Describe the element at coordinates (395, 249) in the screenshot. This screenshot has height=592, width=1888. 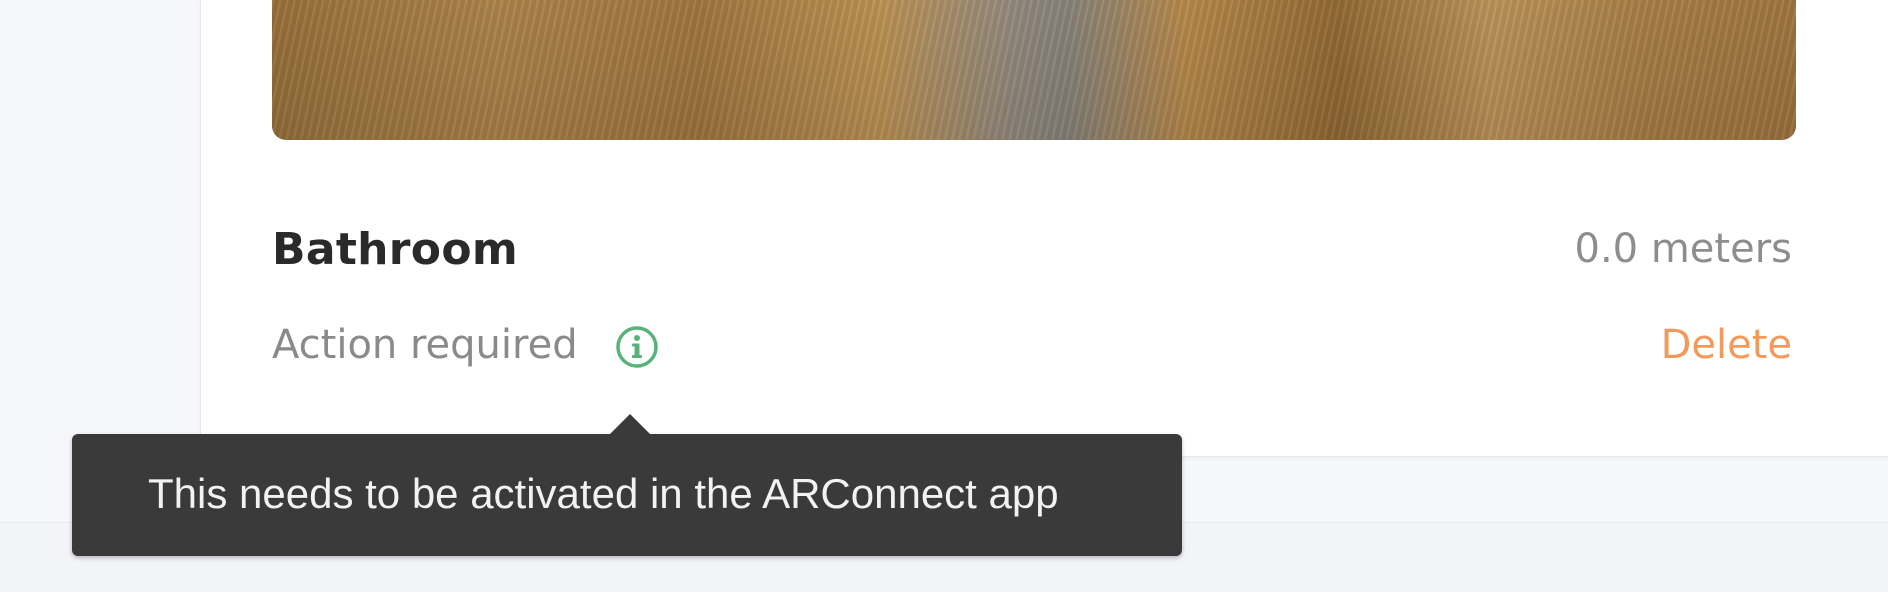
I see `room-name: Bathroom` at that location.